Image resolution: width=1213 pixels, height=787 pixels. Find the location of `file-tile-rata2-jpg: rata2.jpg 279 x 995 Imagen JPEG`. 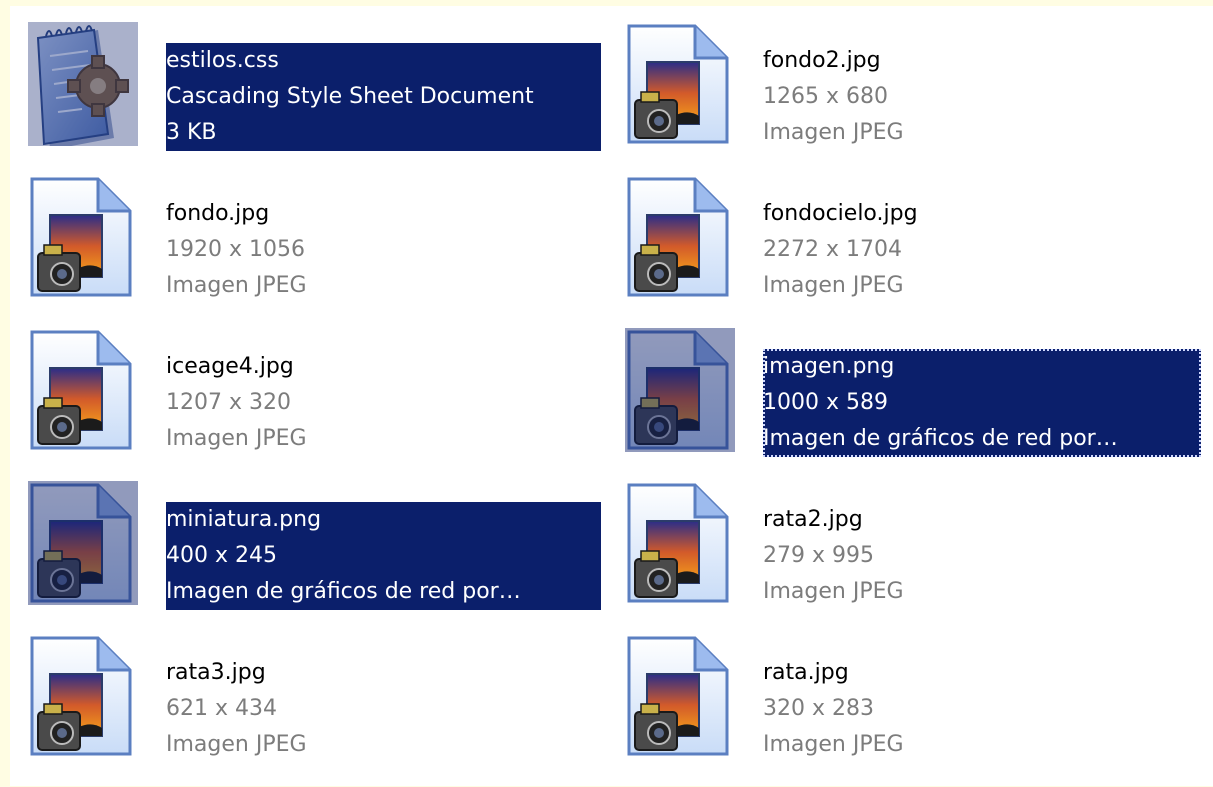

file-tile-rata2-jpg: rata2.jpg 279 x 995 Imagen JPEG is located at coordinates (905, 557).